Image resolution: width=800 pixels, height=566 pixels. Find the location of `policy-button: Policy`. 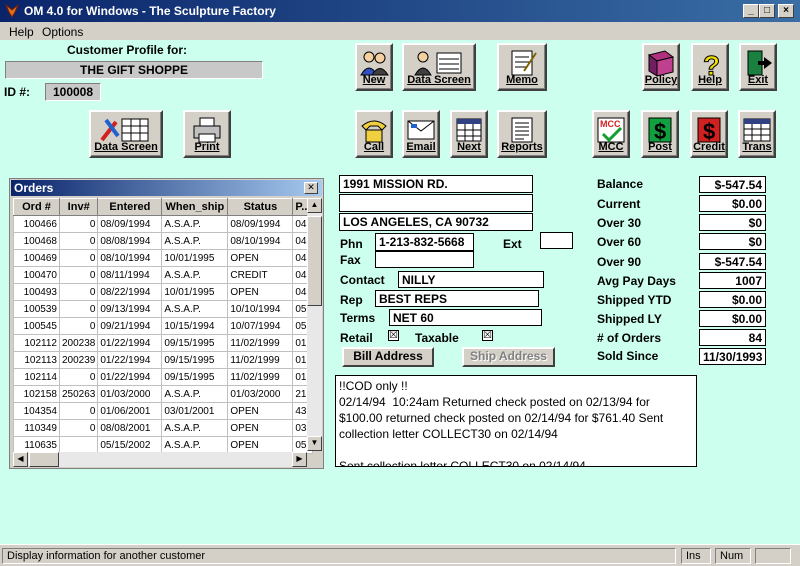

policy-button: Policy is located at coordinates (661, 67).